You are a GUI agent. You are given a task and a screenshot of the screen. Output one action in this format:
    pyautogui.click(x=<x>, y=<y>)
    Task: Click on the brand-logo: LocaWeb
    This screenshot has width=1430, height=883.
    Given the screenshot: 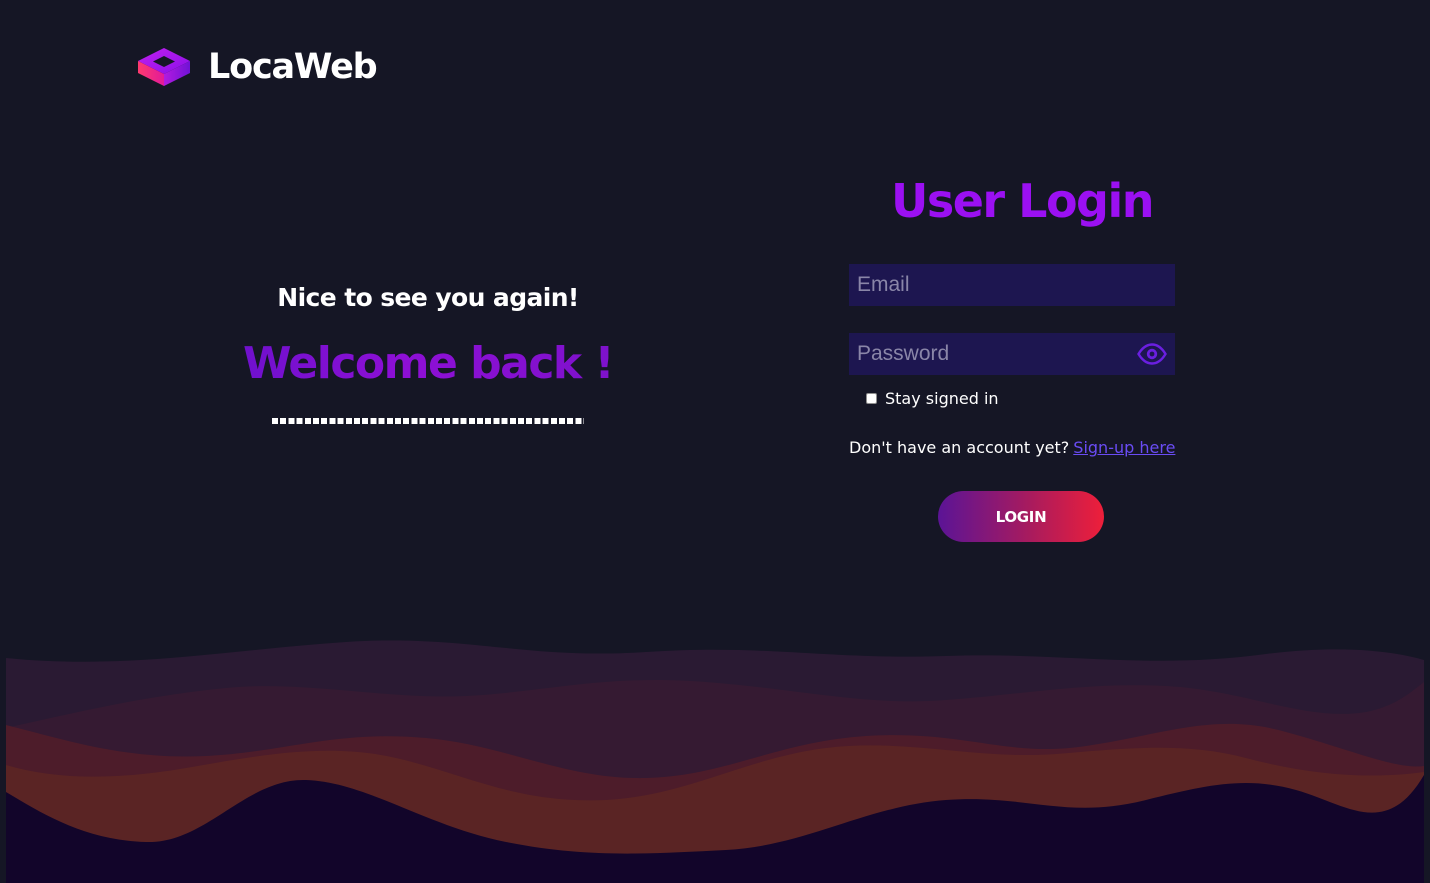 What is the action you would take?
    pyautogui.click(x=257, y=67)
    